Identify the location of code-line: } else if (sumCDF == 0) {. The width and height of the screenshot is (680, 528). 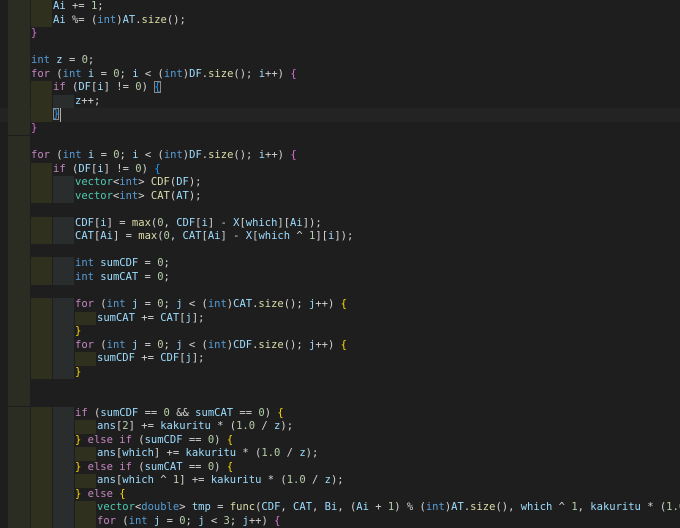
(340, 440).